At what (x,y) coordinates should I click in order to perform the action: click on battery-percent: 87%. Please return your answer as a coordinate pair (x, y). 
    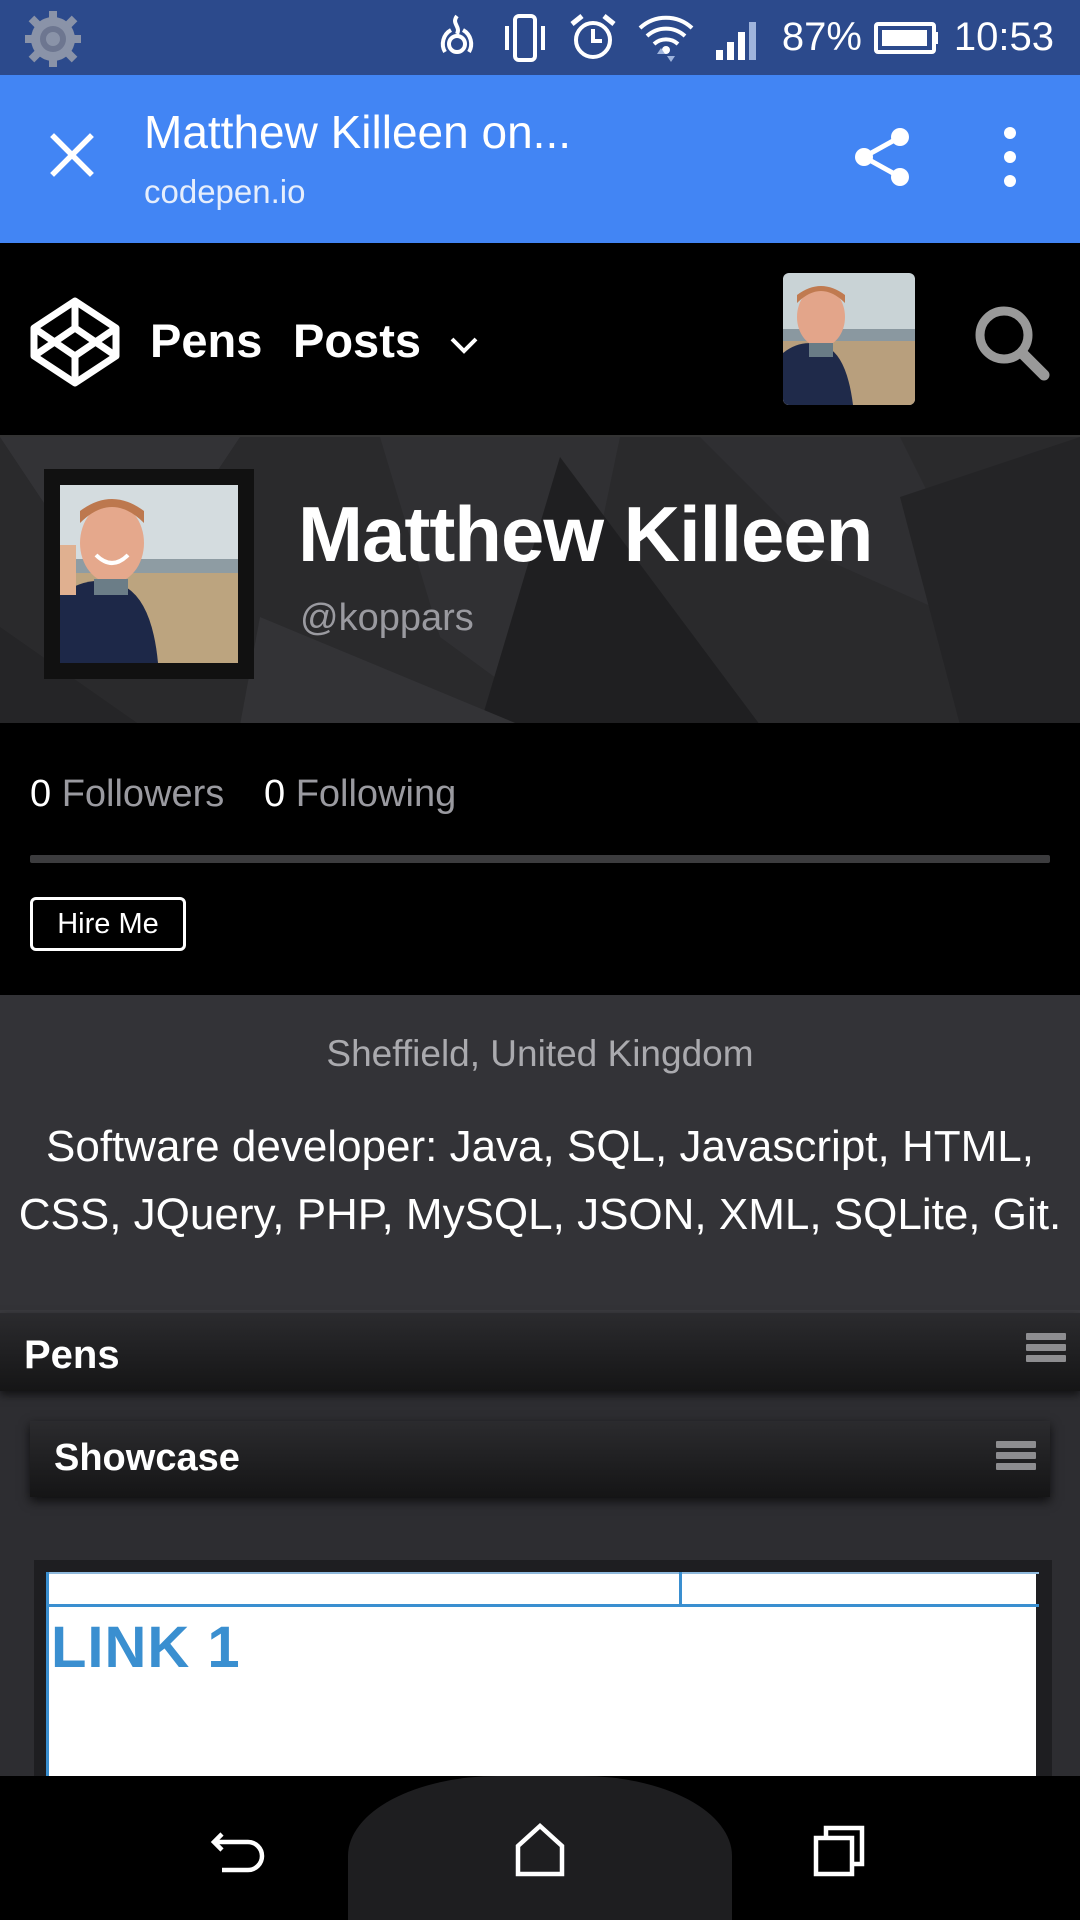
    Looking at the image, I should click on (821, 37).